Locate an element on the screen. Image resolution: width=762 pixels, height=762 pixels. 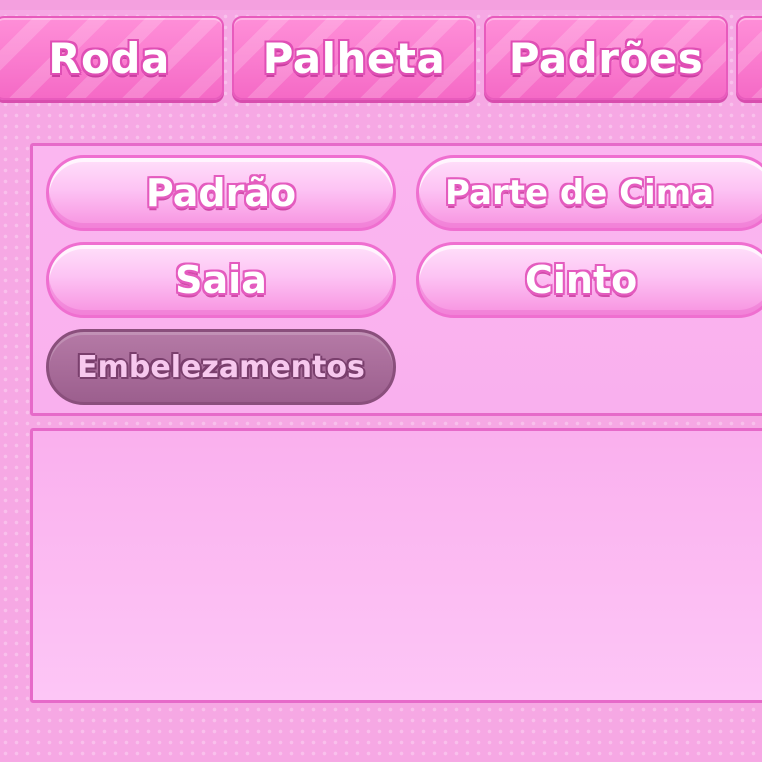
top-edge is located at coordinates (381, 5).